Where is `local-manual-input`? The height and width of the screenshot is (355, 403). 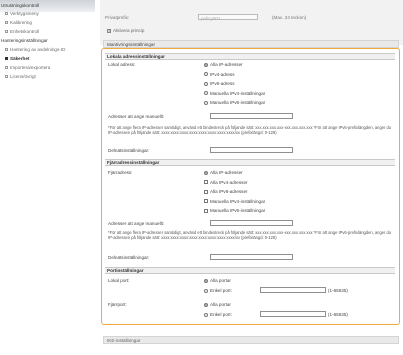 local-manual-input is located at coordinates (251, 116).